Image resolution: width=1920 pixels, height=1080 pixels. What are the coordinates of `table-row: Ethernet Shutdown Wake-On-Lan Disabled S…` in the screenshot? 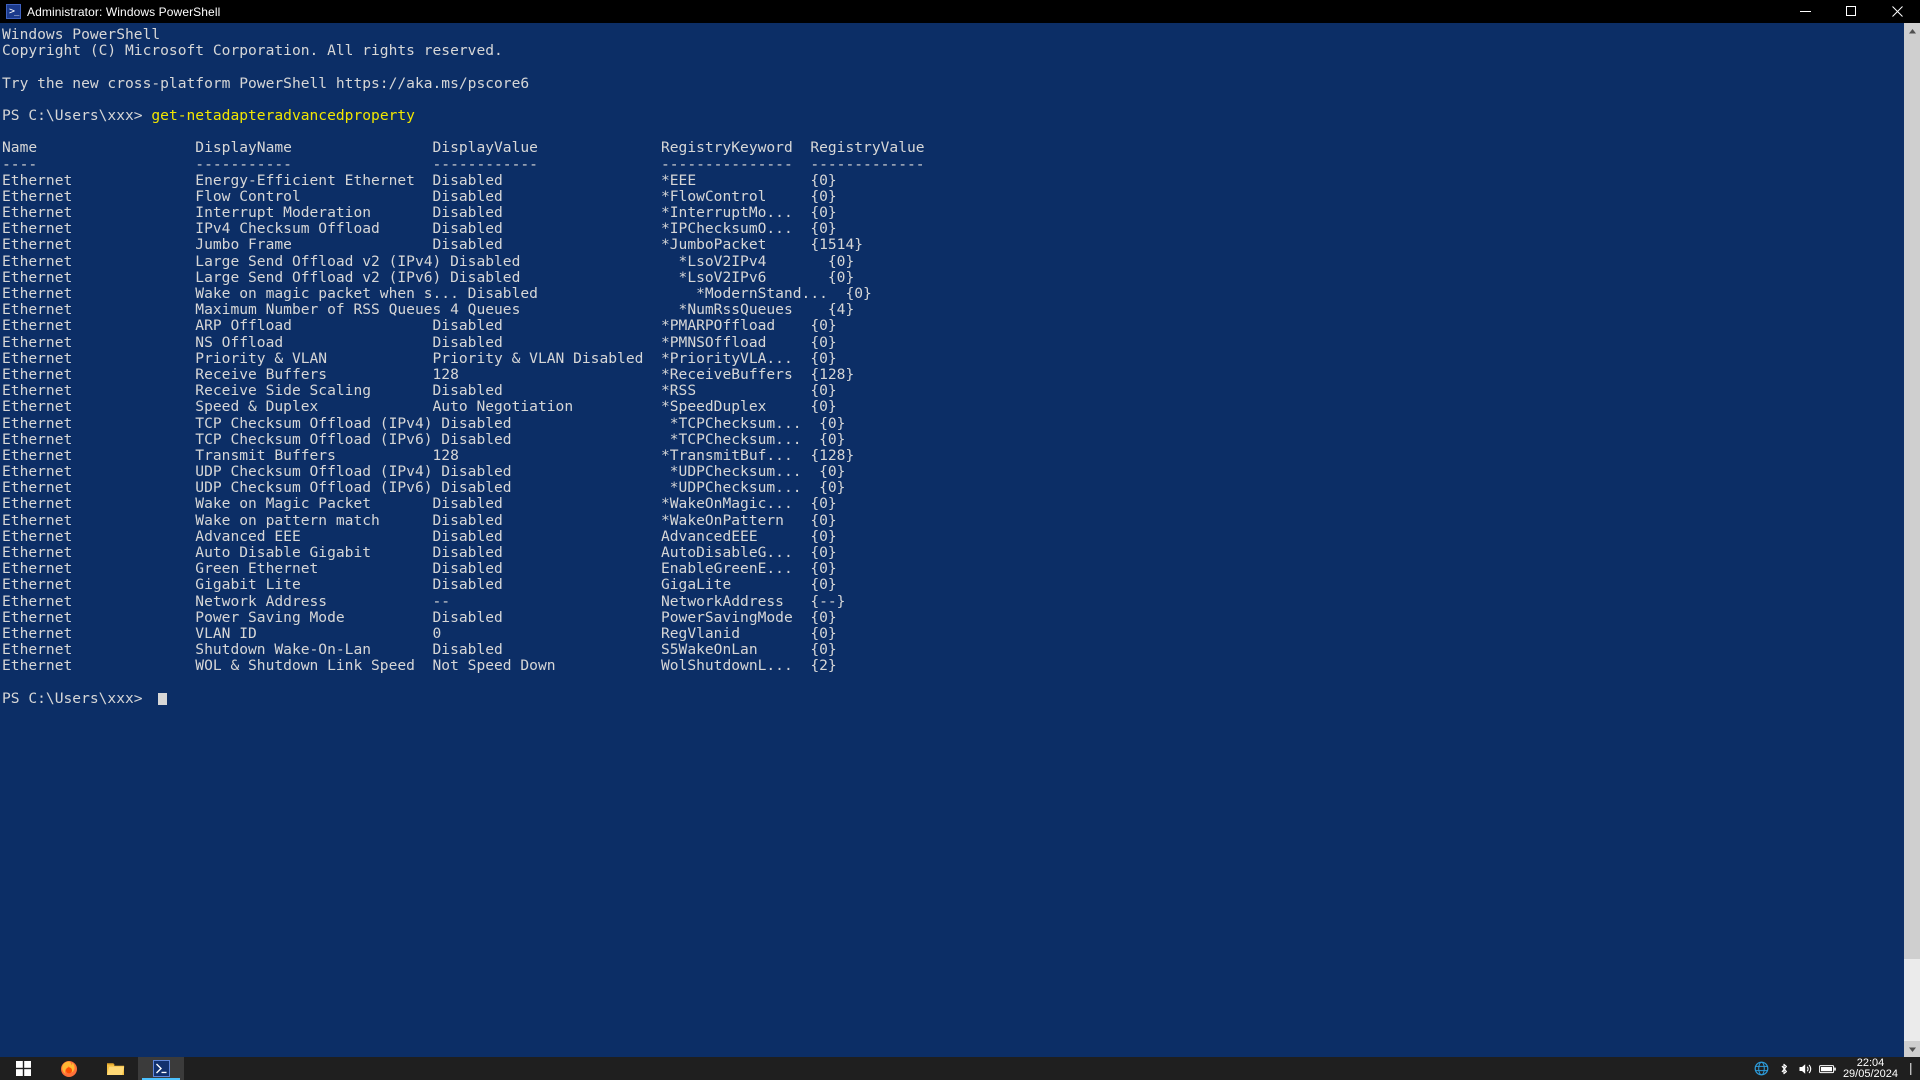 It's located at (419, 650).